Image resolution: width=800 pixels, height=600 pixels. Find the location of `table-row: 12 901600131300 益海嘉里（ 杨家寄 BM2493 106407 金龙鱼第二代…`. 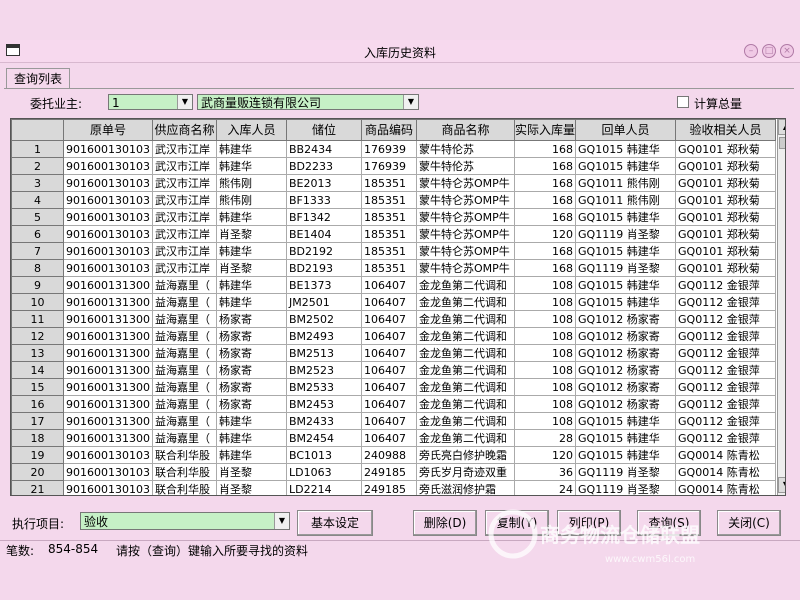

table-row: 12 901600131300 益海嘉里（ 杨家寄 BM2493 106407 金龙鱼第二代… is located at coordinates (394, 336).